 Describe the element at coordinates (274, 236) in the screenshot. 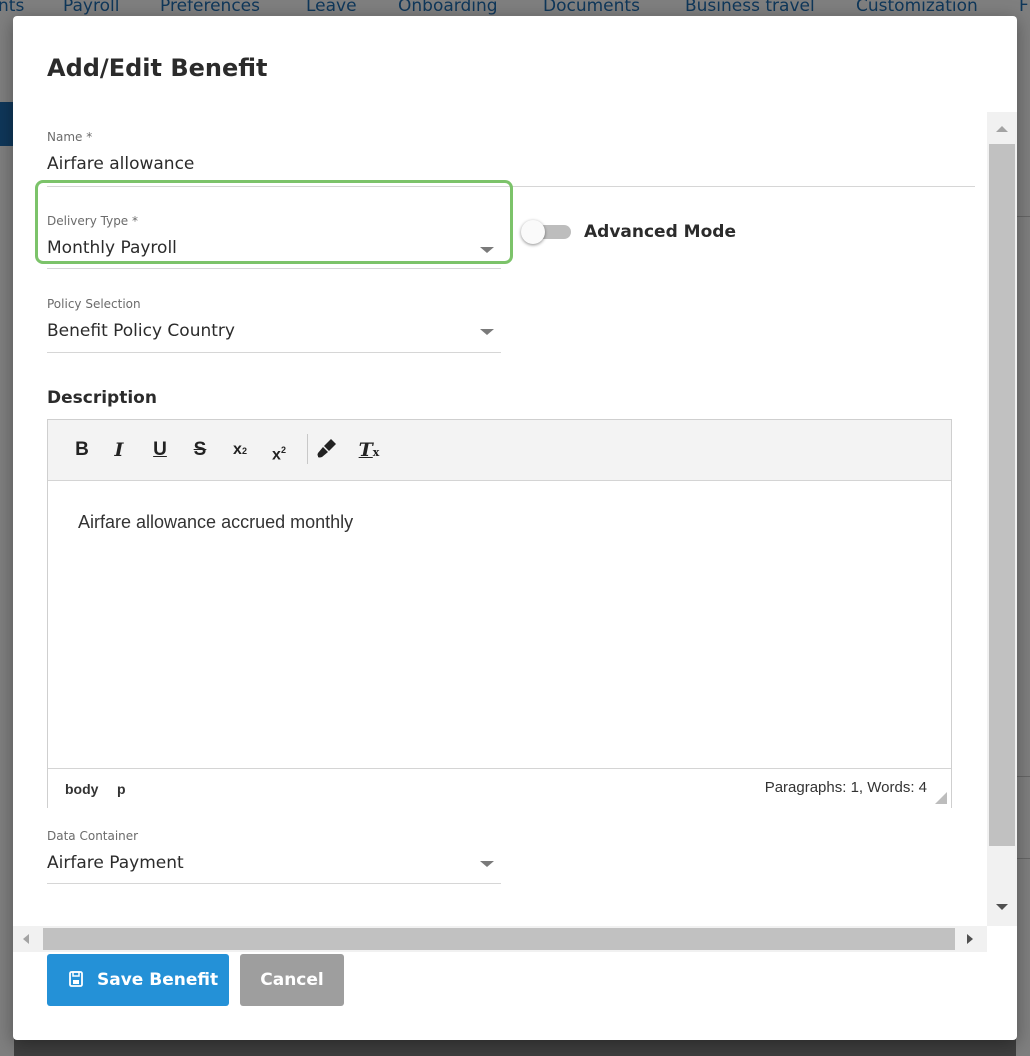

I see `delivery-type-field: Delivery Type * Monthly Payroll` at that location.